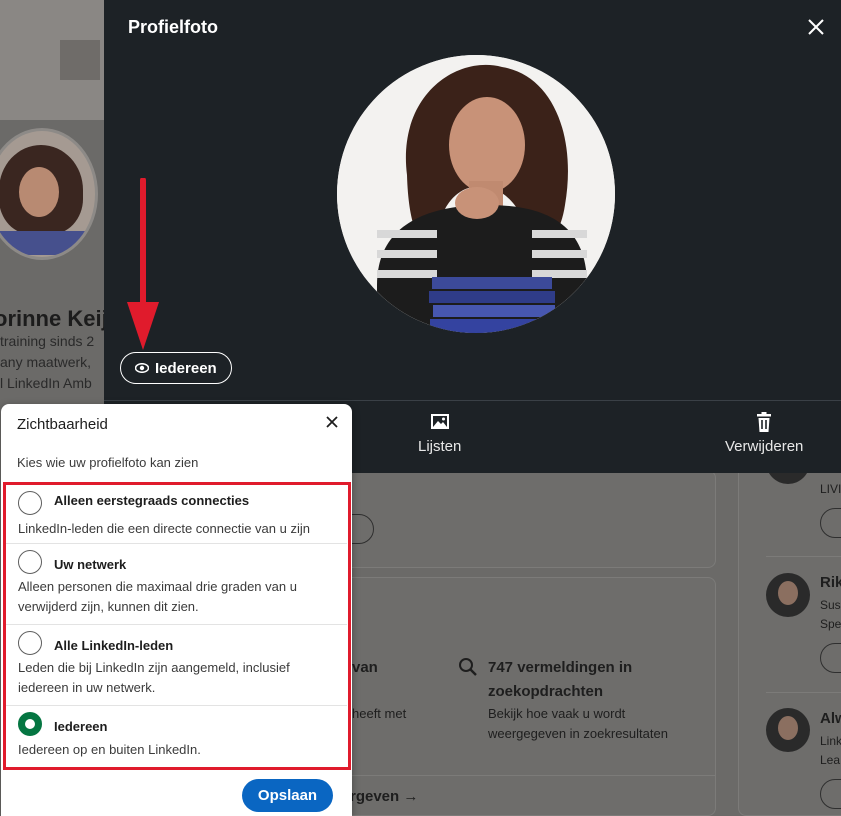 This screenshot has height=816, width=841. Describe the element at coordinates (830, 605) in the screenshot. I see `right-fragment-3: Sus` at that location.